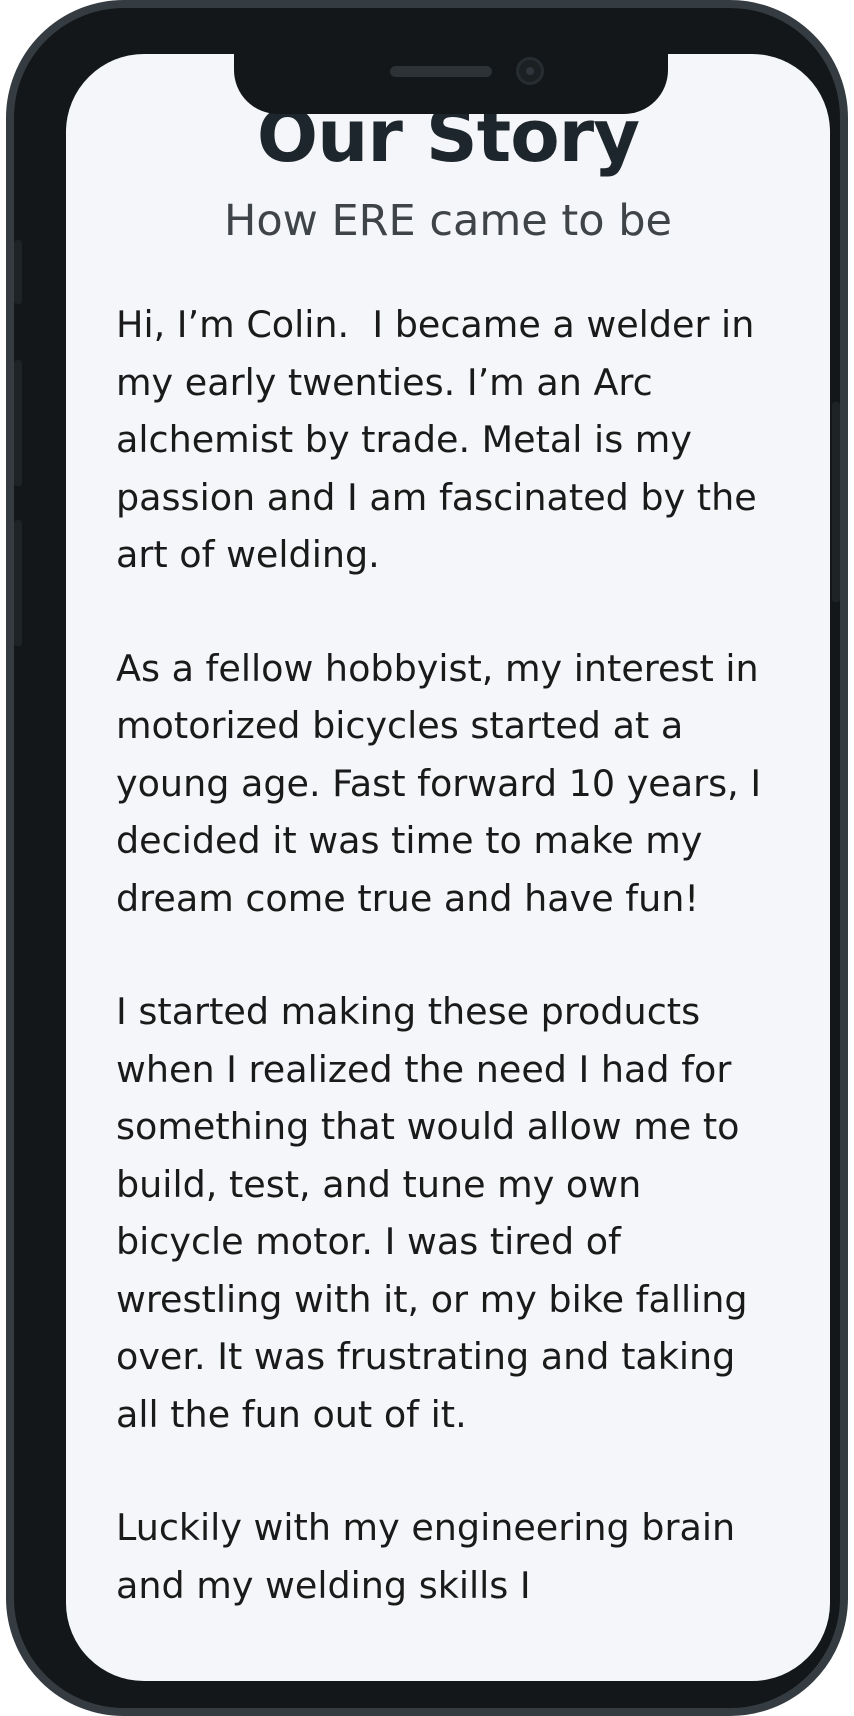 The image size is (854, 1716). What do you see at coordinates (451, 84) in the screenshot?
I see `notch` at bounding box center [451, 84].